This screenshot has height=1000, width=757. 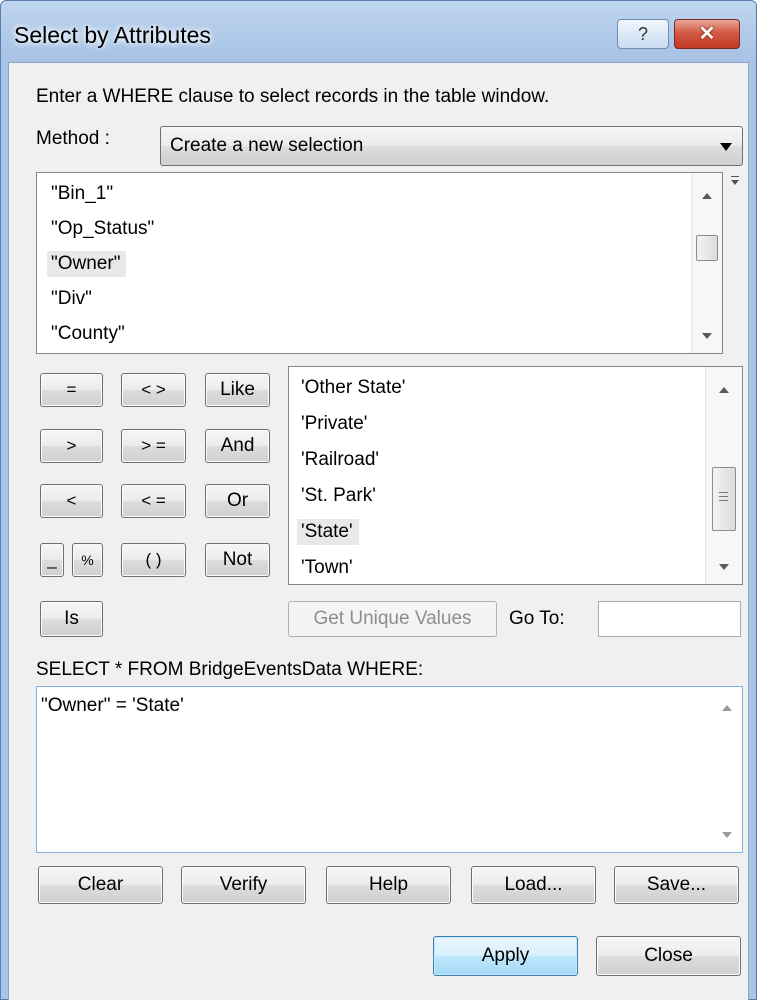 I want to click on help-title-button: ?, so click(x=643, y=34).